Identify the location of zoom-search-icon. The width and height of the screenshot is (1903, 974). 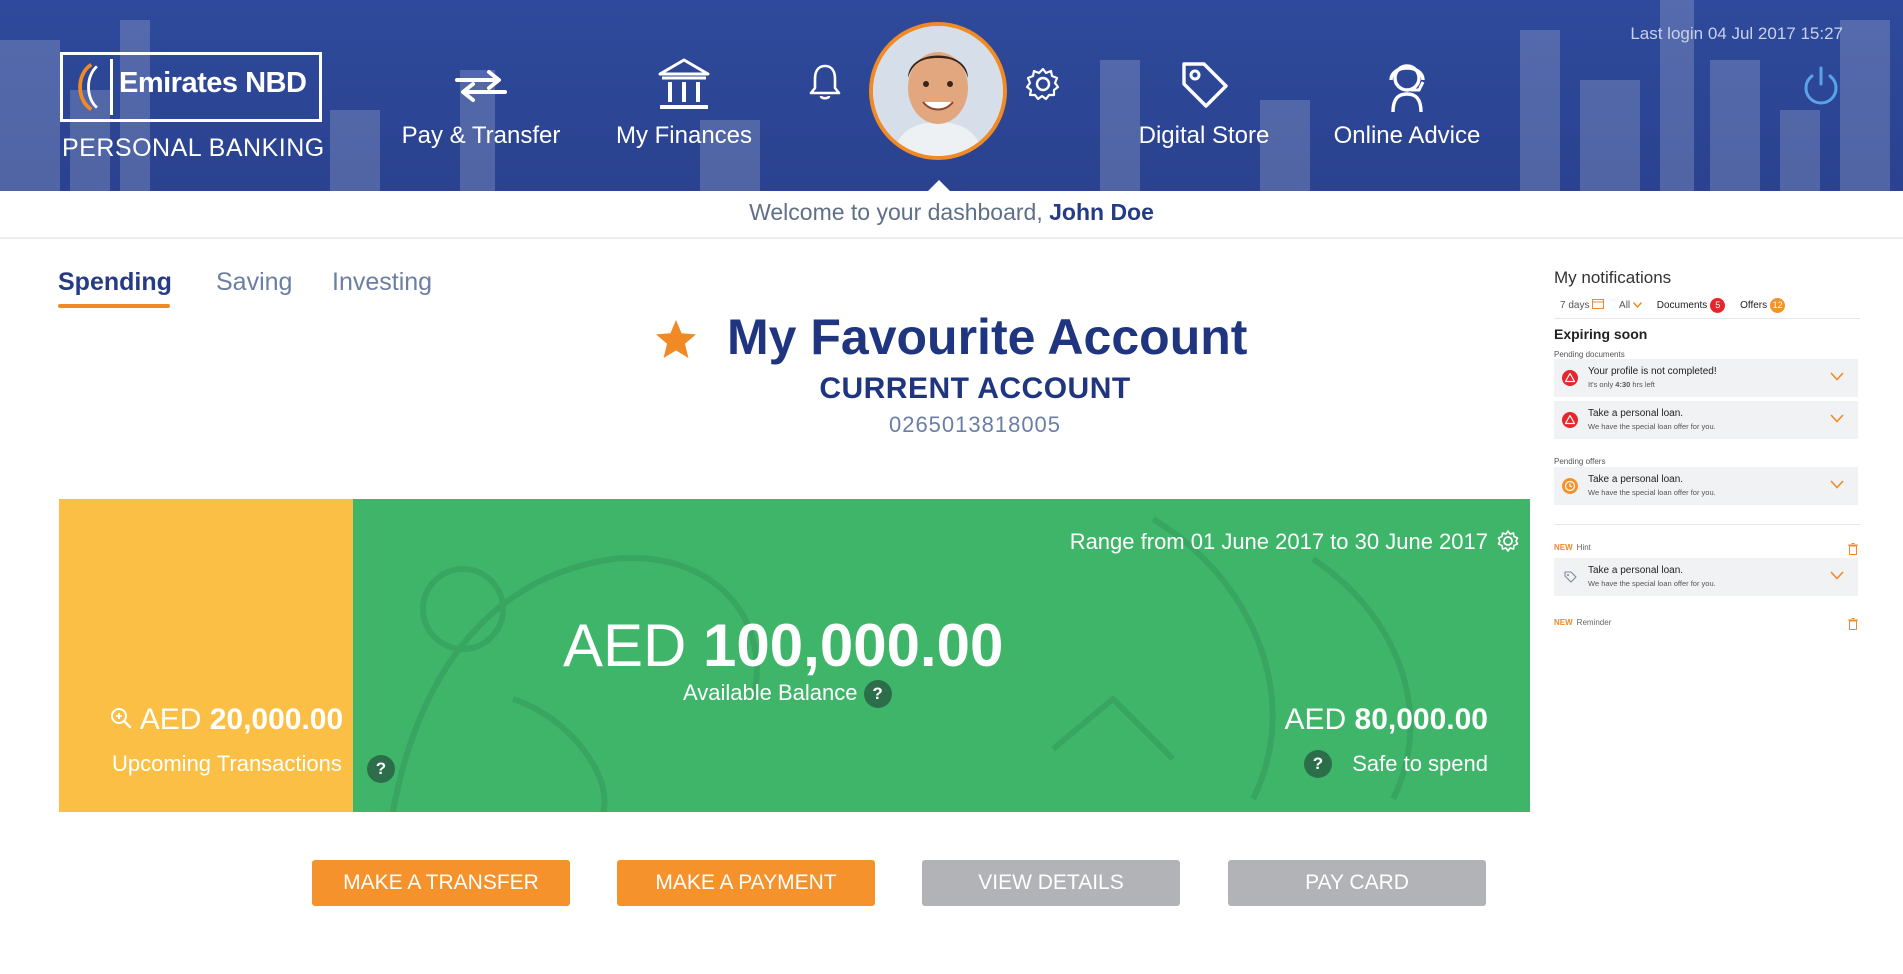
(121, 718).